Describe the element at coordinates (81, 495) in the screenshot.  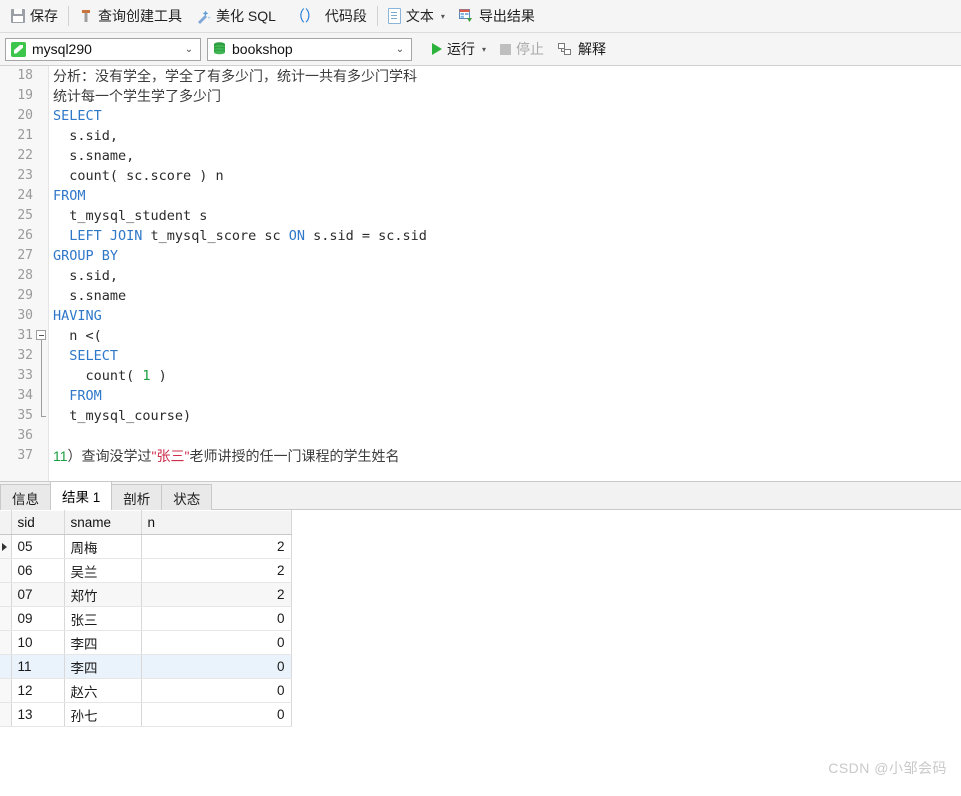
I see `result-tab: 结果 1` at that location.